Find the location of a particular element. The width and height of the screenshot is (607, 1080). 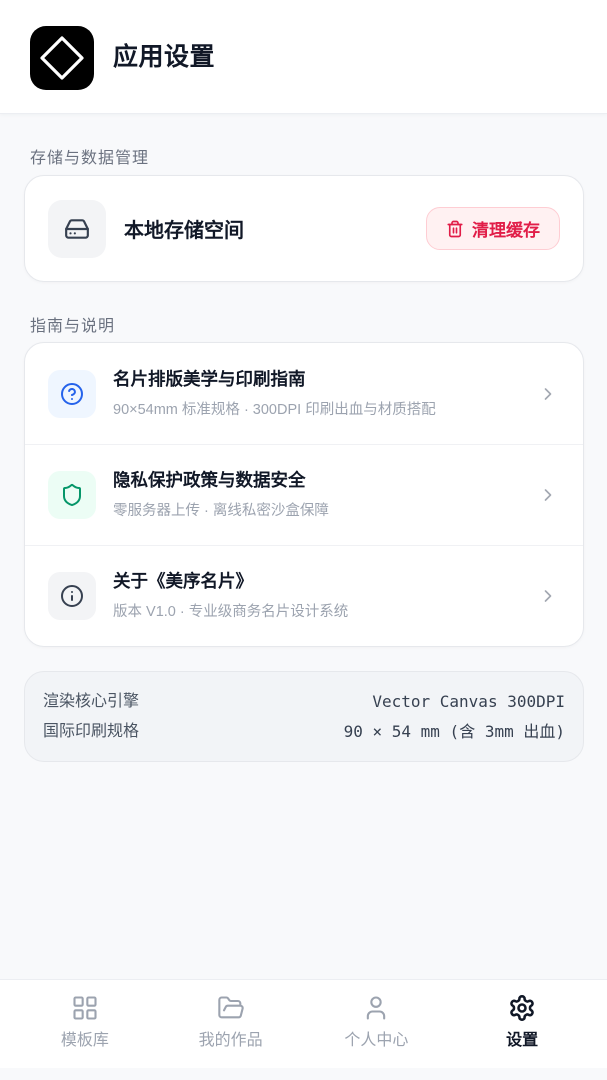

guide-item-subtitle: 版本 V1.0 · 专业级商务名片设计系统 is located at coordinates (231, 612).